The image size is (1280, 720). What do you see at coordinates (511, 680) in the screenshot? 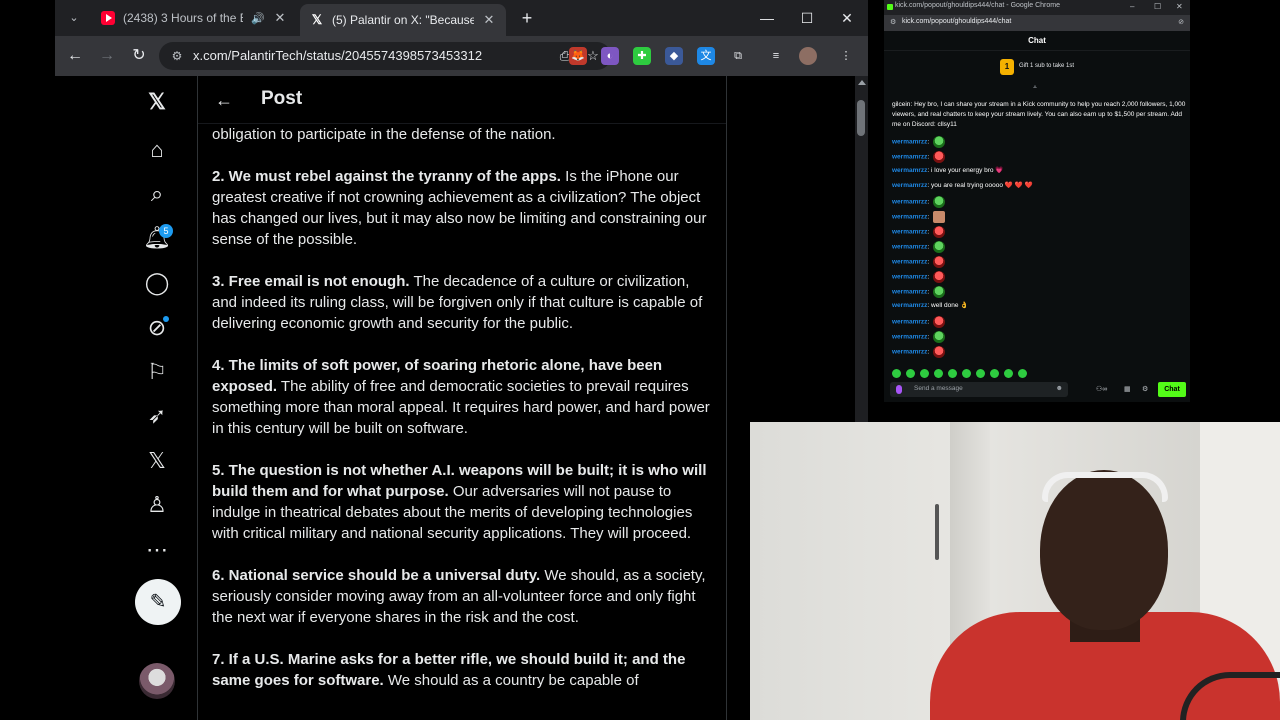
I see `post-paragraph-text: We should as a country be capable of` at bounding box center [511, 680].